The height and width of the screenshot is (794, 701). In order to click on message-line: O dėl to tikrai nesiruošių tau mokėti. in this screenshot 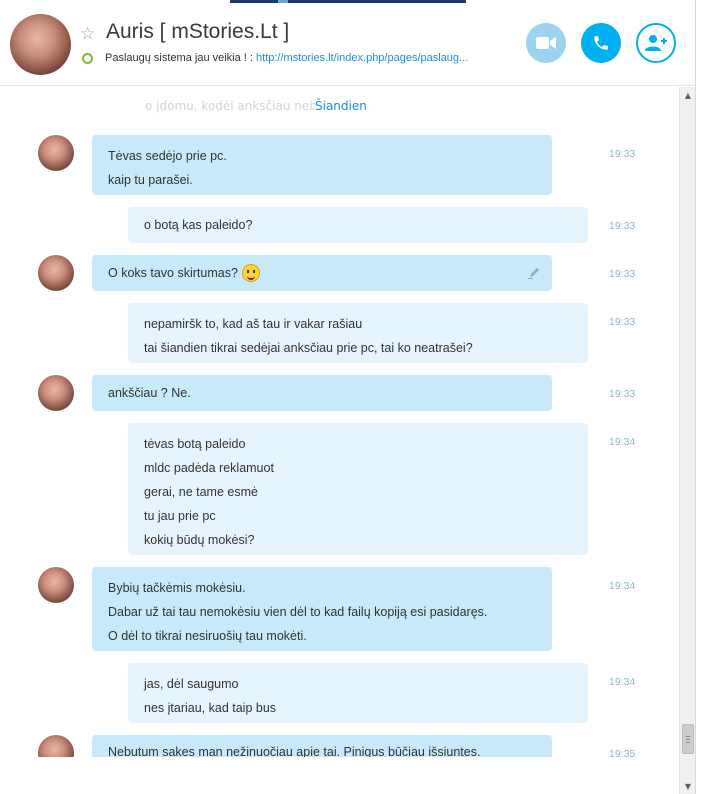, I will do `click(207, 636)`.